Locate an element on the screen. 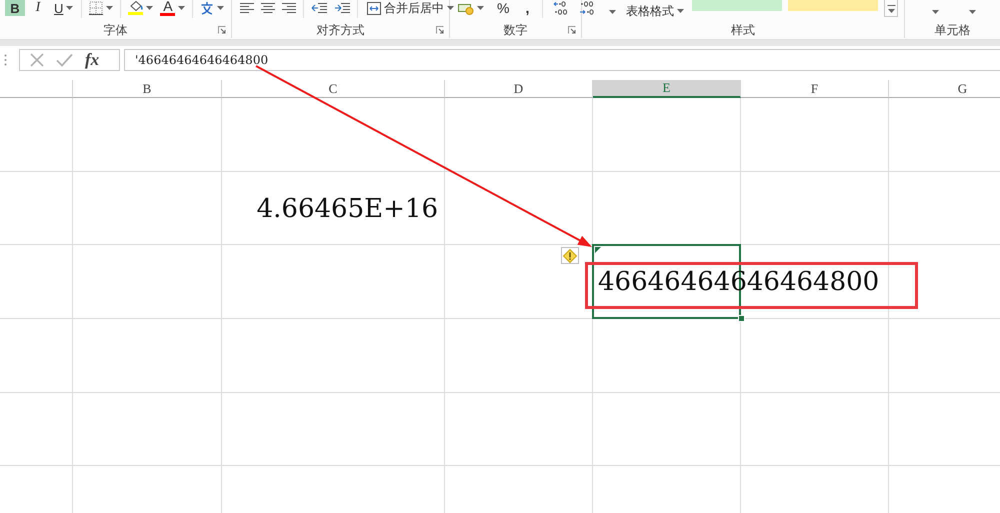 The height and width of the screenshot is (513, 1000). decrease-decimal-icon is located at coordinates (587, 8).